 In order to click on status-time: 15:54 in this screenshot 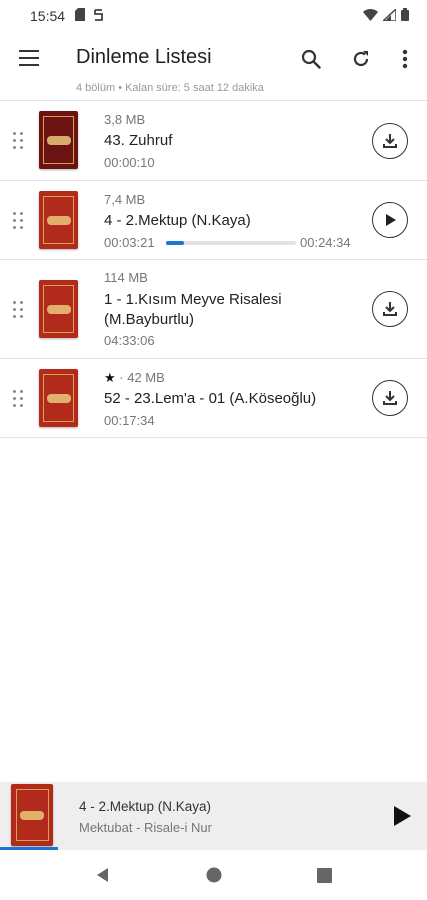, I will do `click(48, 16)`.